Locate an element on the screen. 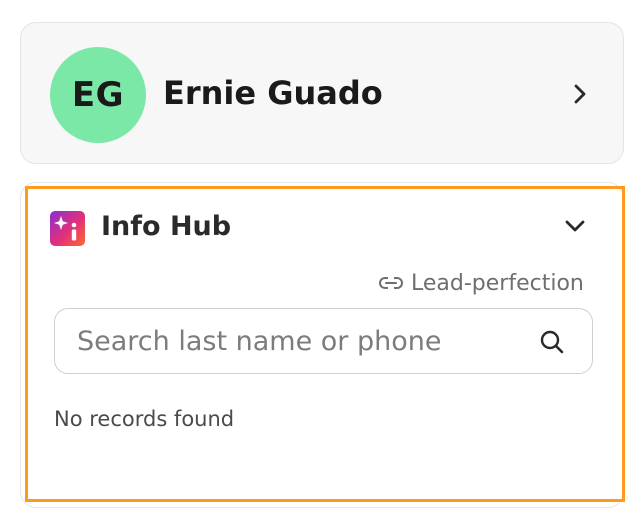 The width and height of the screenshot is (636, 517). search-box is located at coordinates (323, 341).